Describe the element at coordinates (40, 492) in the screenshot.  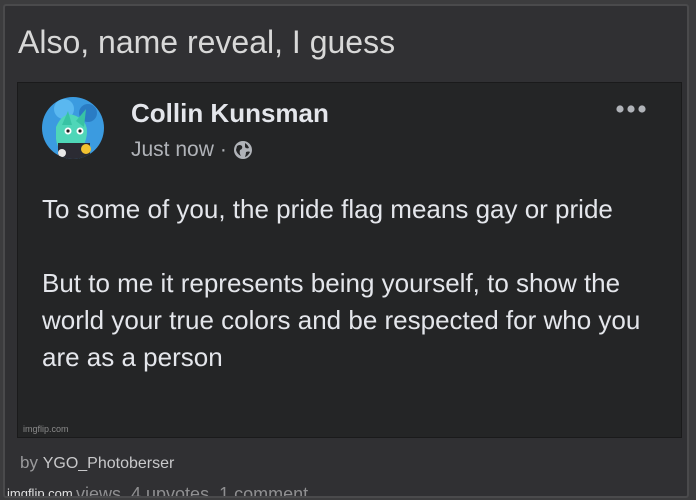
I see `imgflip-watermark: imgflip.com` at that location.